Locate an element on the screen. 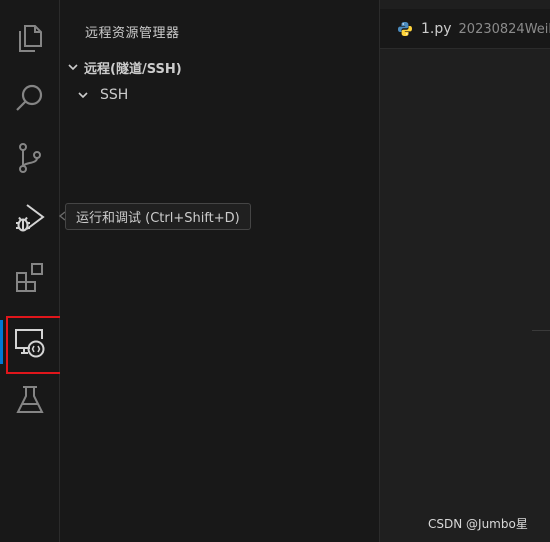 The image size is (550, 542). search-icon is located at coordinates (29, 97).